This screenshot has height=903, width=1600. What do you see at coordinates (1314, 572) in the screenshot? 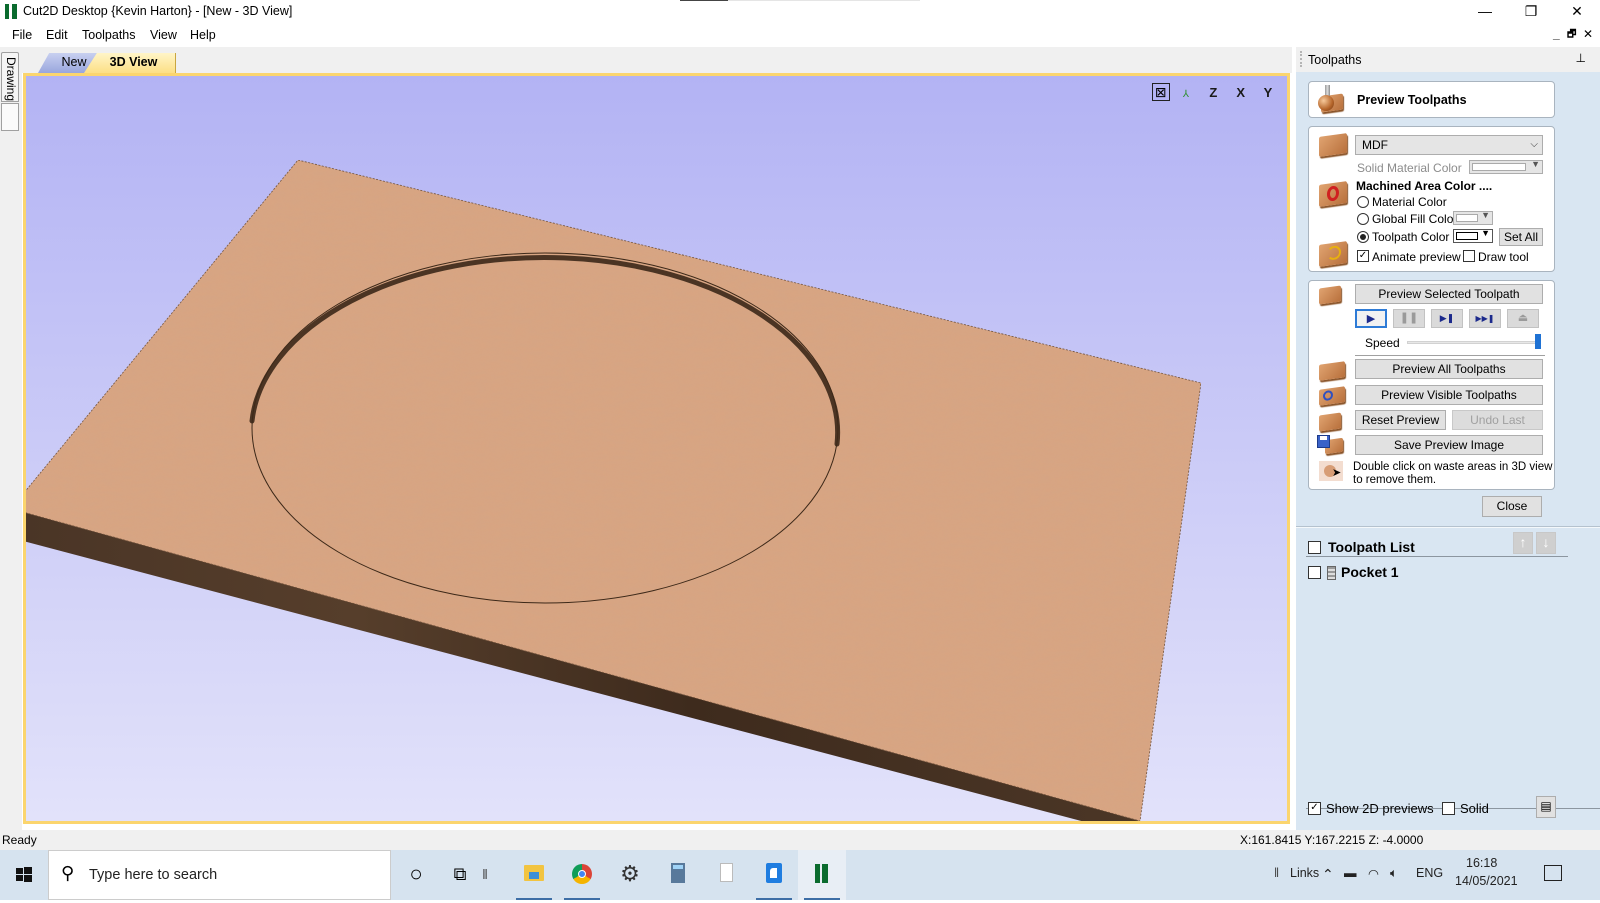
I see `toolpath-item-checkbox` at bounding box center [1314, 572].